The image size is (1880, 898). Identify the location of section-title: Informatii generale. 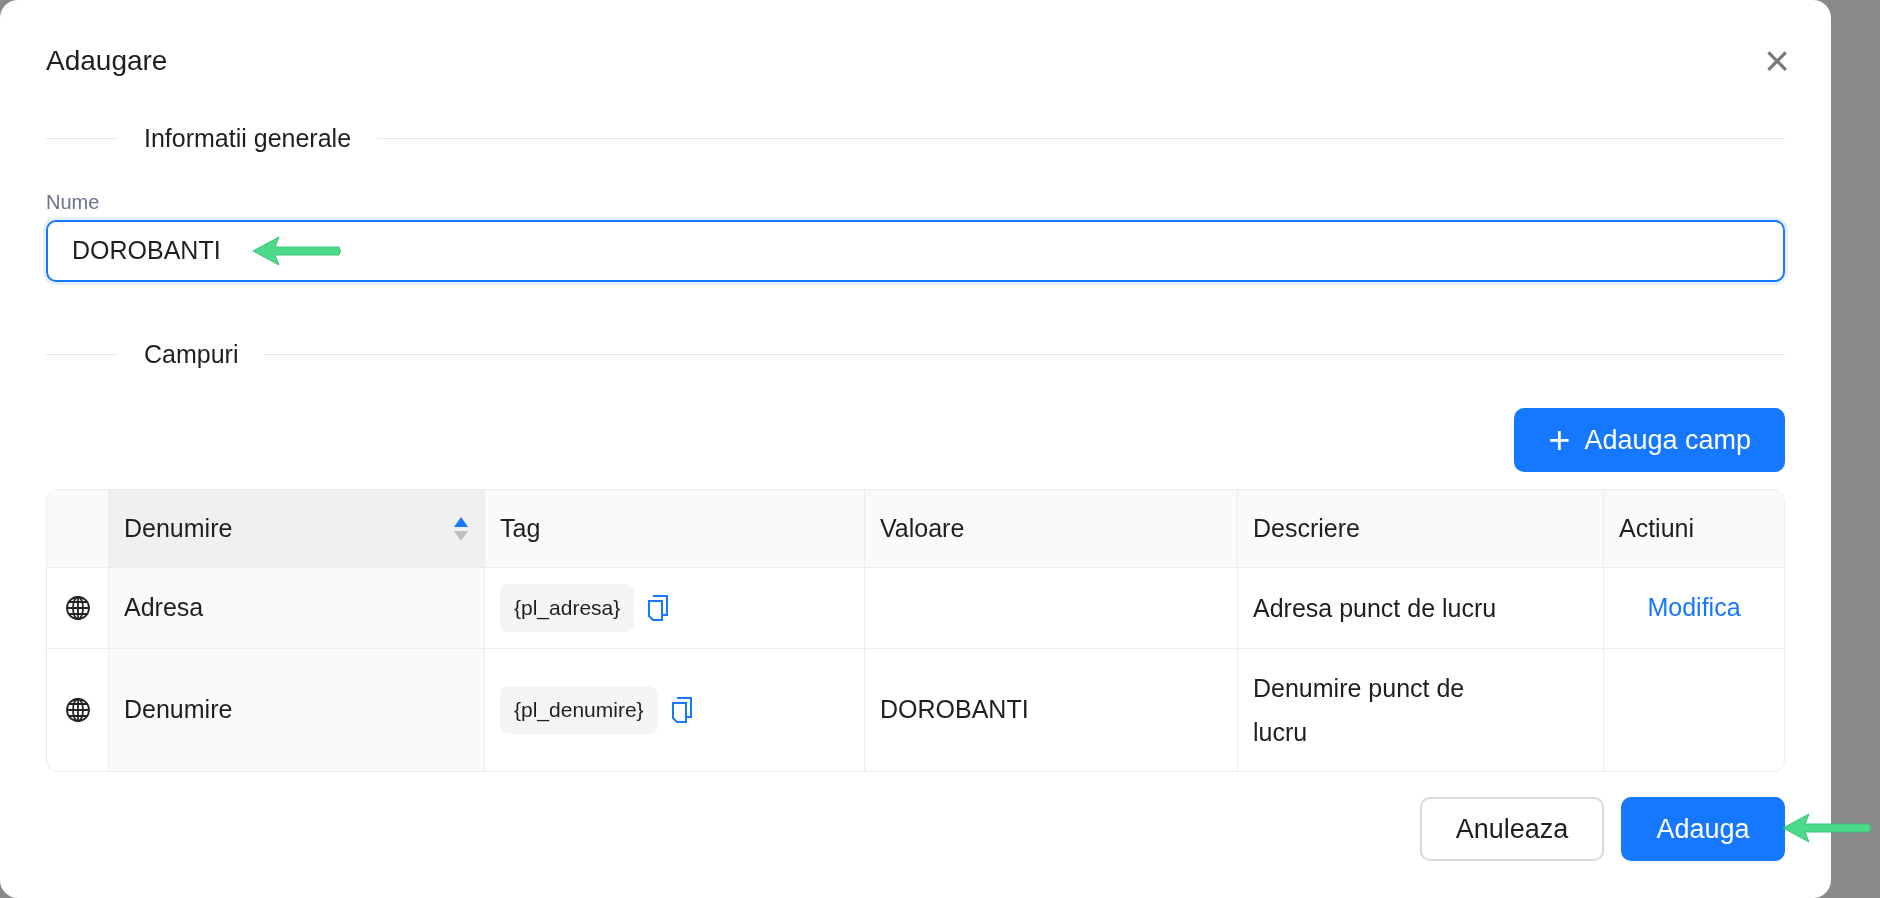
(248, 138).